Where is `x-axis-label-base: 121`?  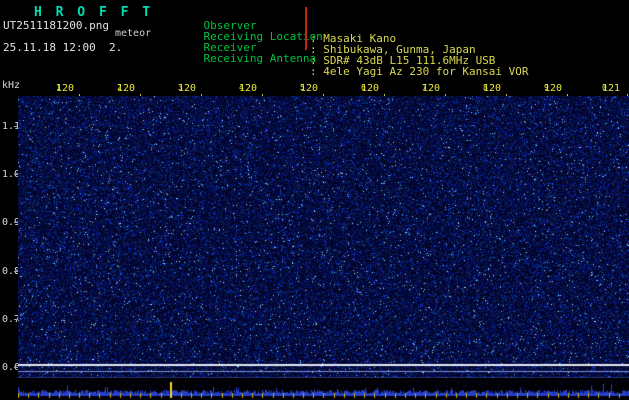 x-axis-label-base: 121 is located at coordinates (611, 88).